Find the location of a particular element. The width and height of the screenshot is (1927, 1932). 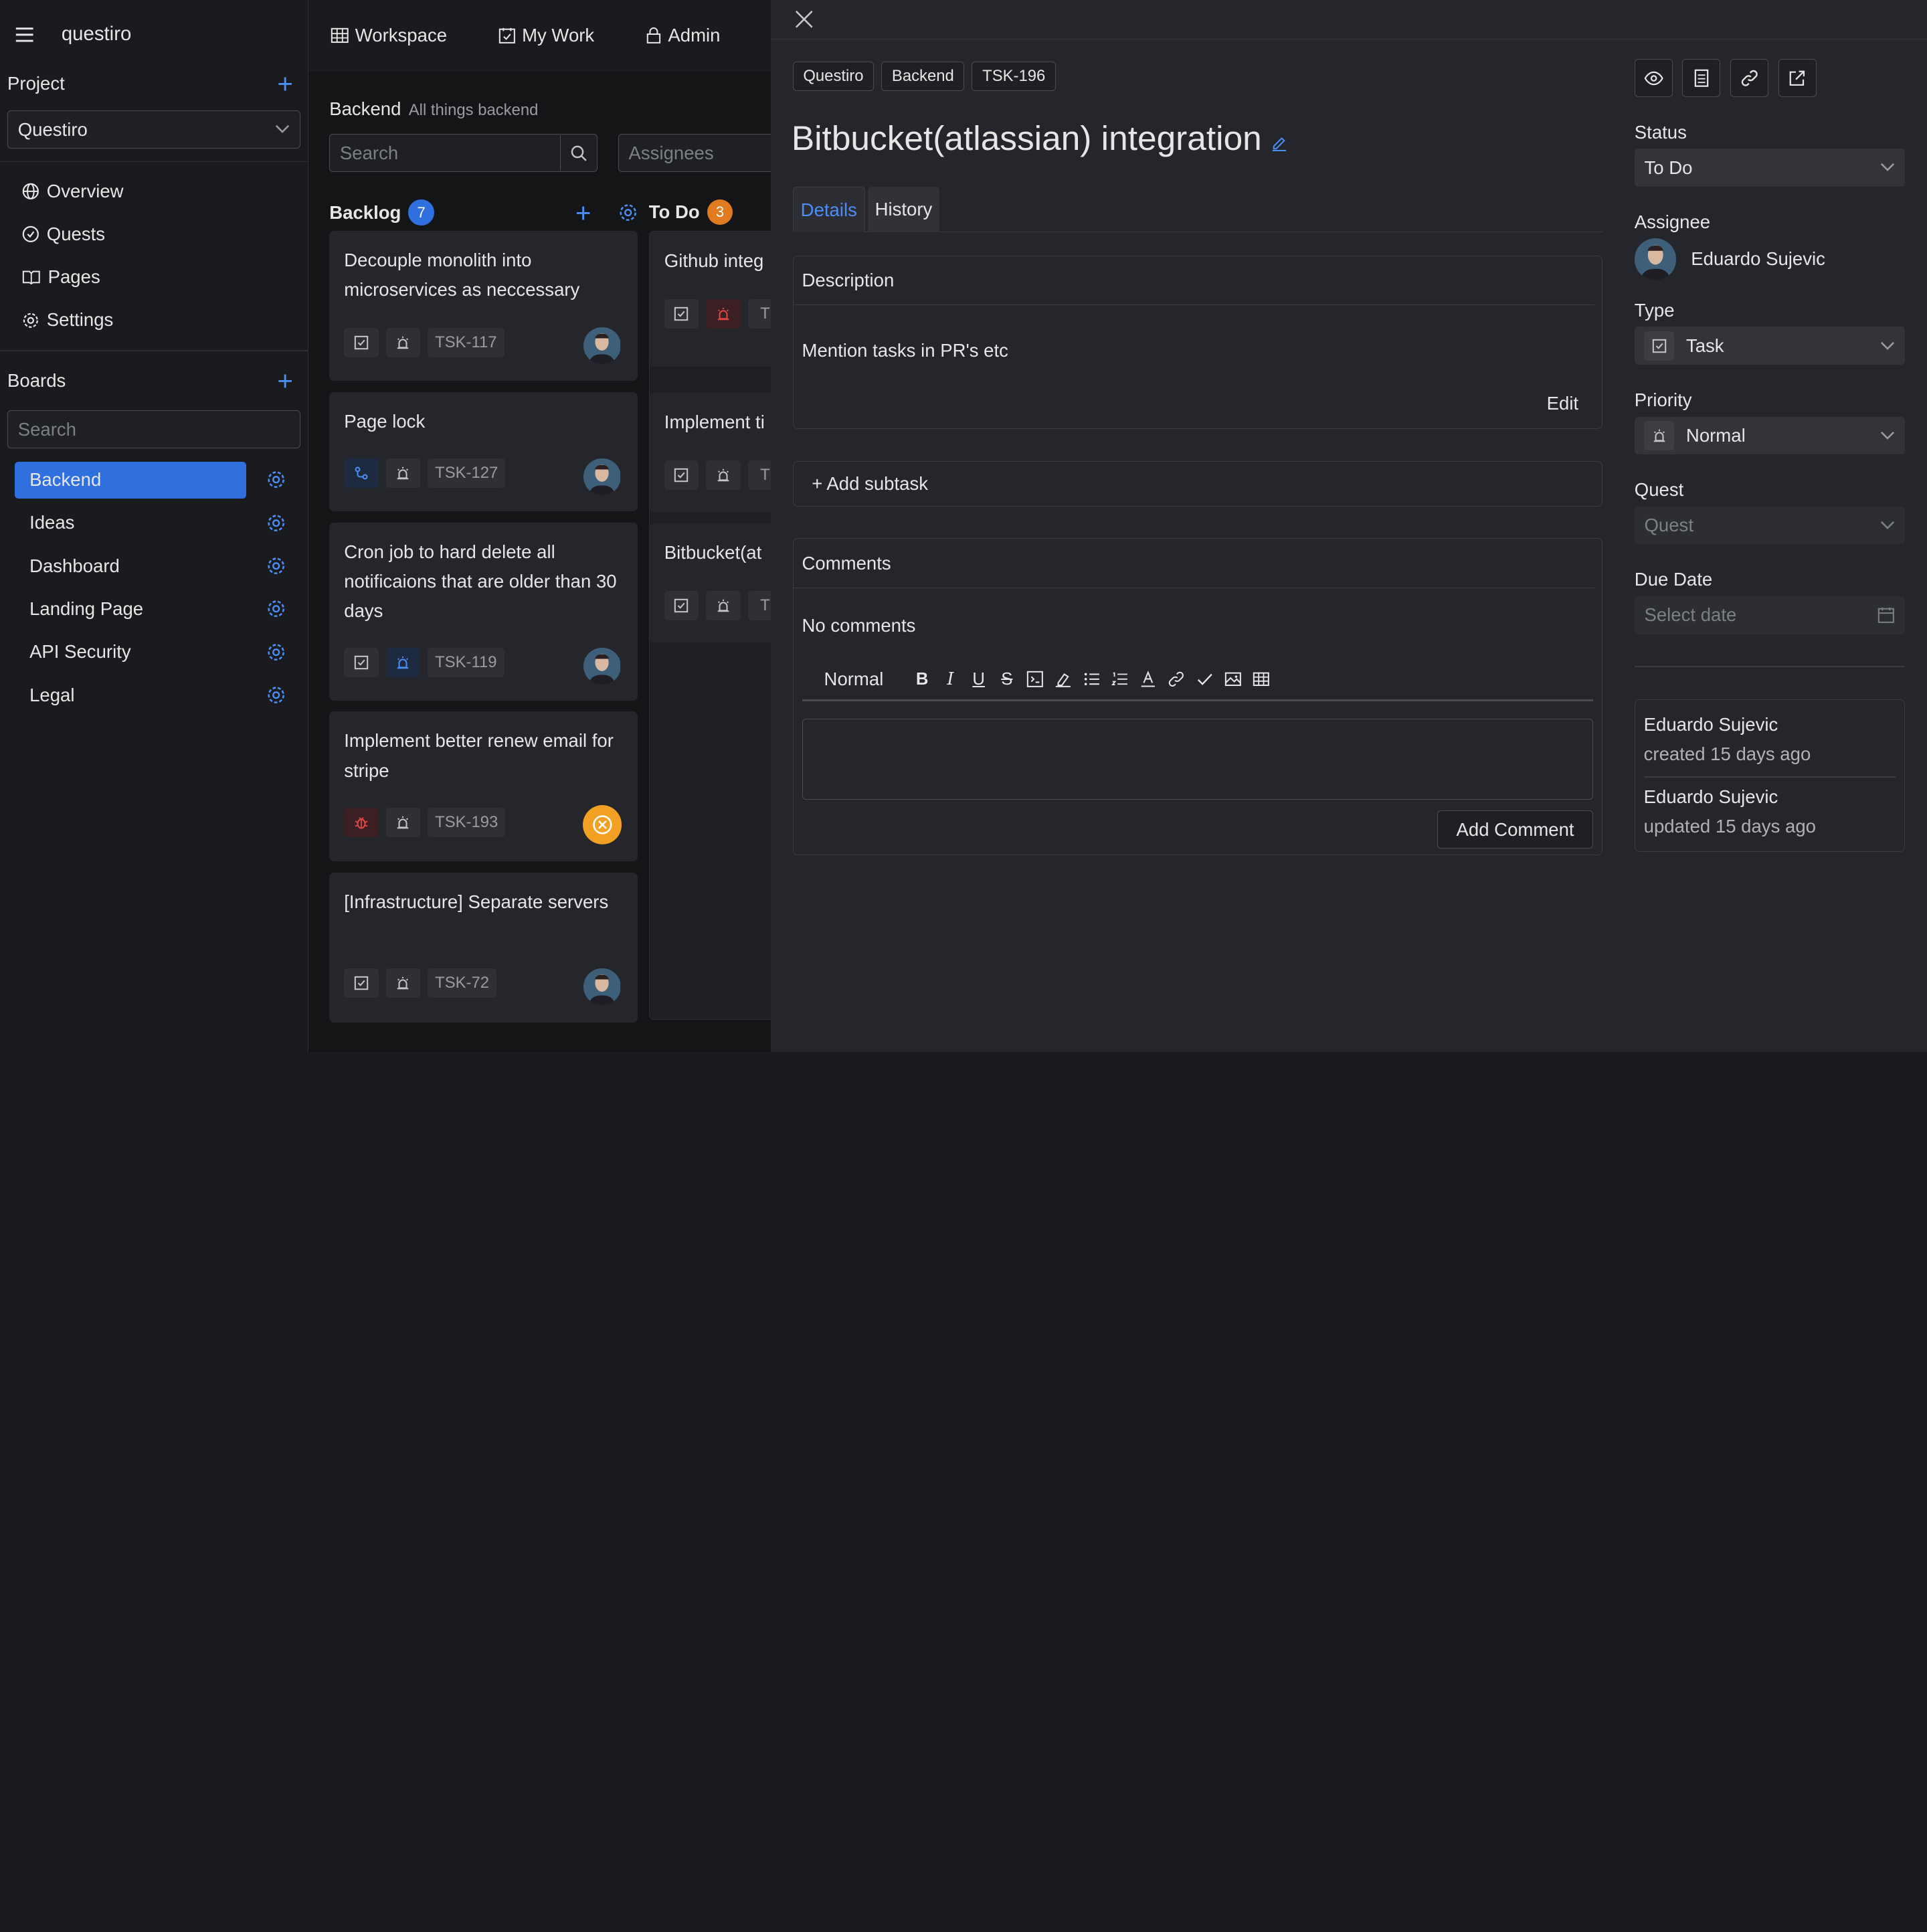

board-item-legal: Legal is located at coordinates (153, 694).